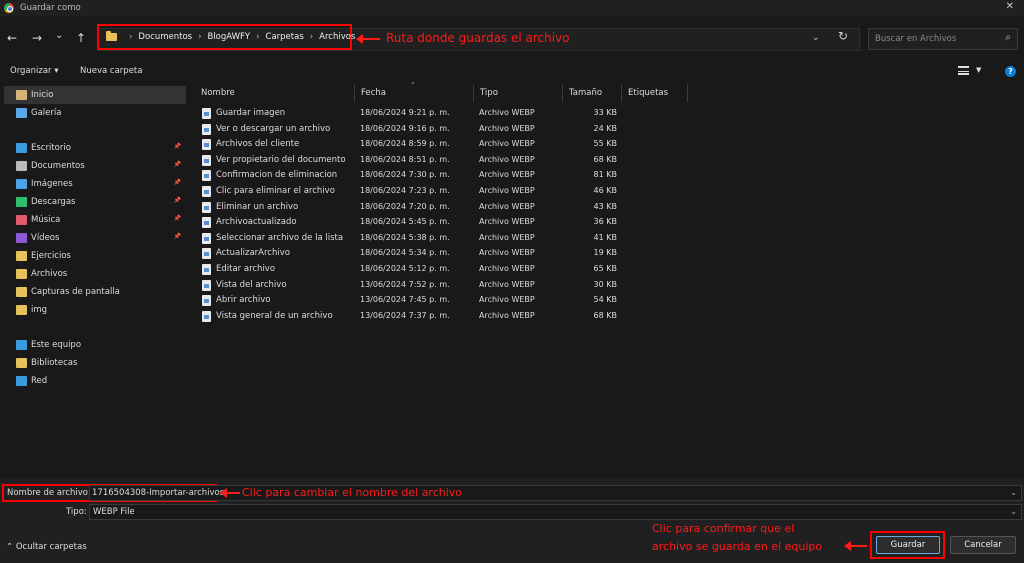 This screenshot has height=563, width=1024. I want to click on view-options-icon, so click(963, 70).